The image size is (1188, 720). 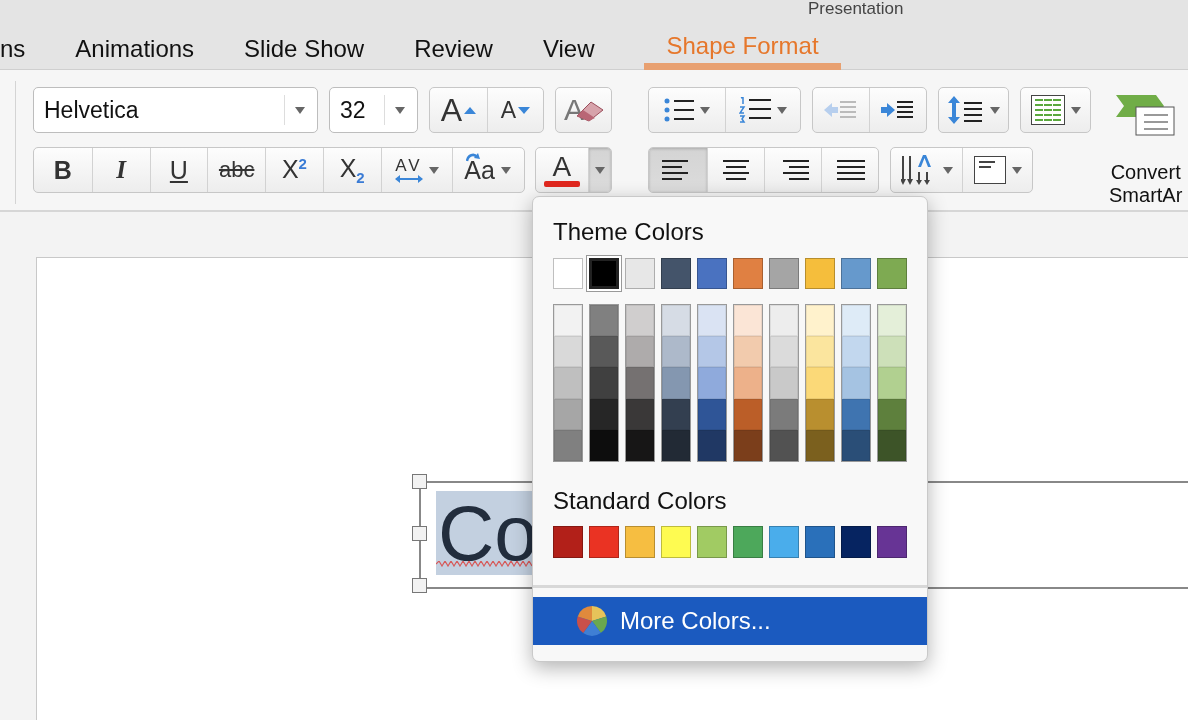 What do you see at coordinates (856, 9) in the screenshot?
I see `window-title: Presentation` at bounding box center [856, 9].